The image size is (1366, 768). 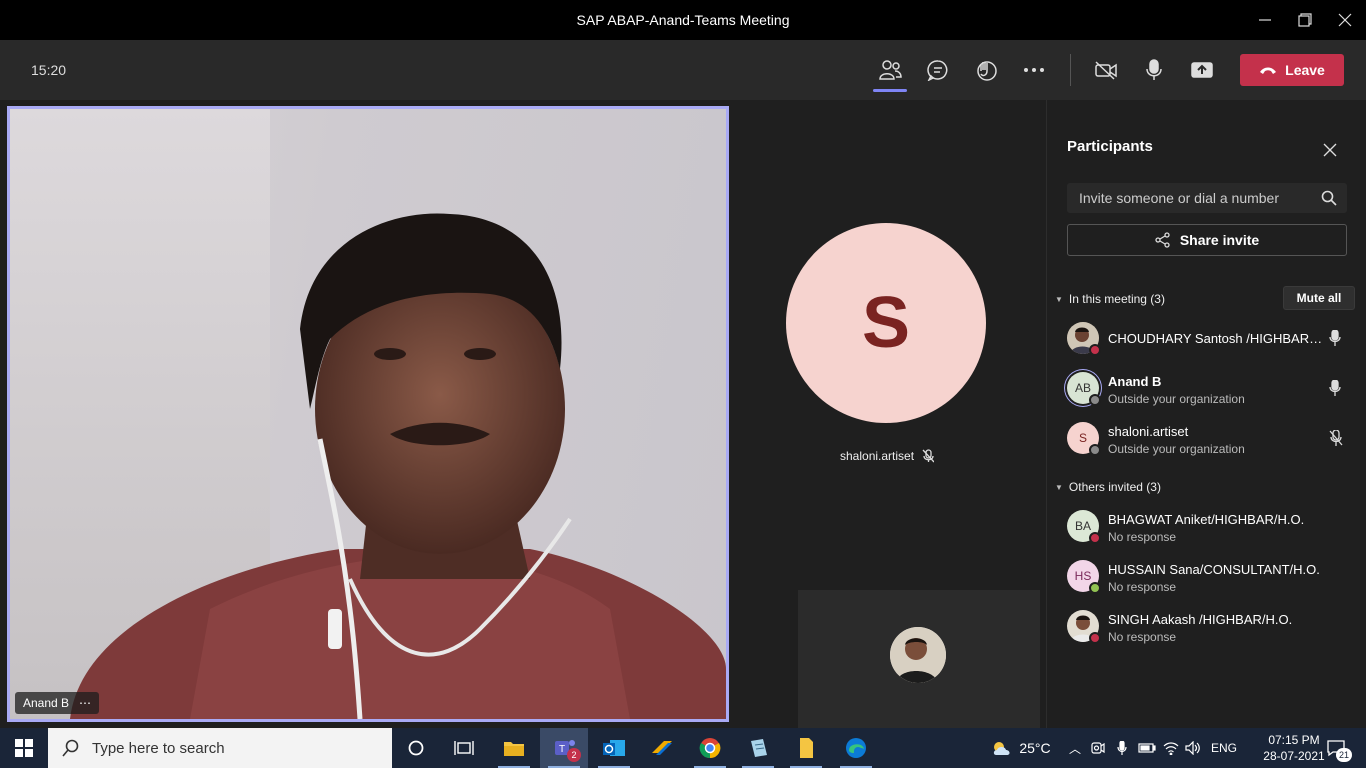 I want to click on close-icon, so click(x=1330, y=150).